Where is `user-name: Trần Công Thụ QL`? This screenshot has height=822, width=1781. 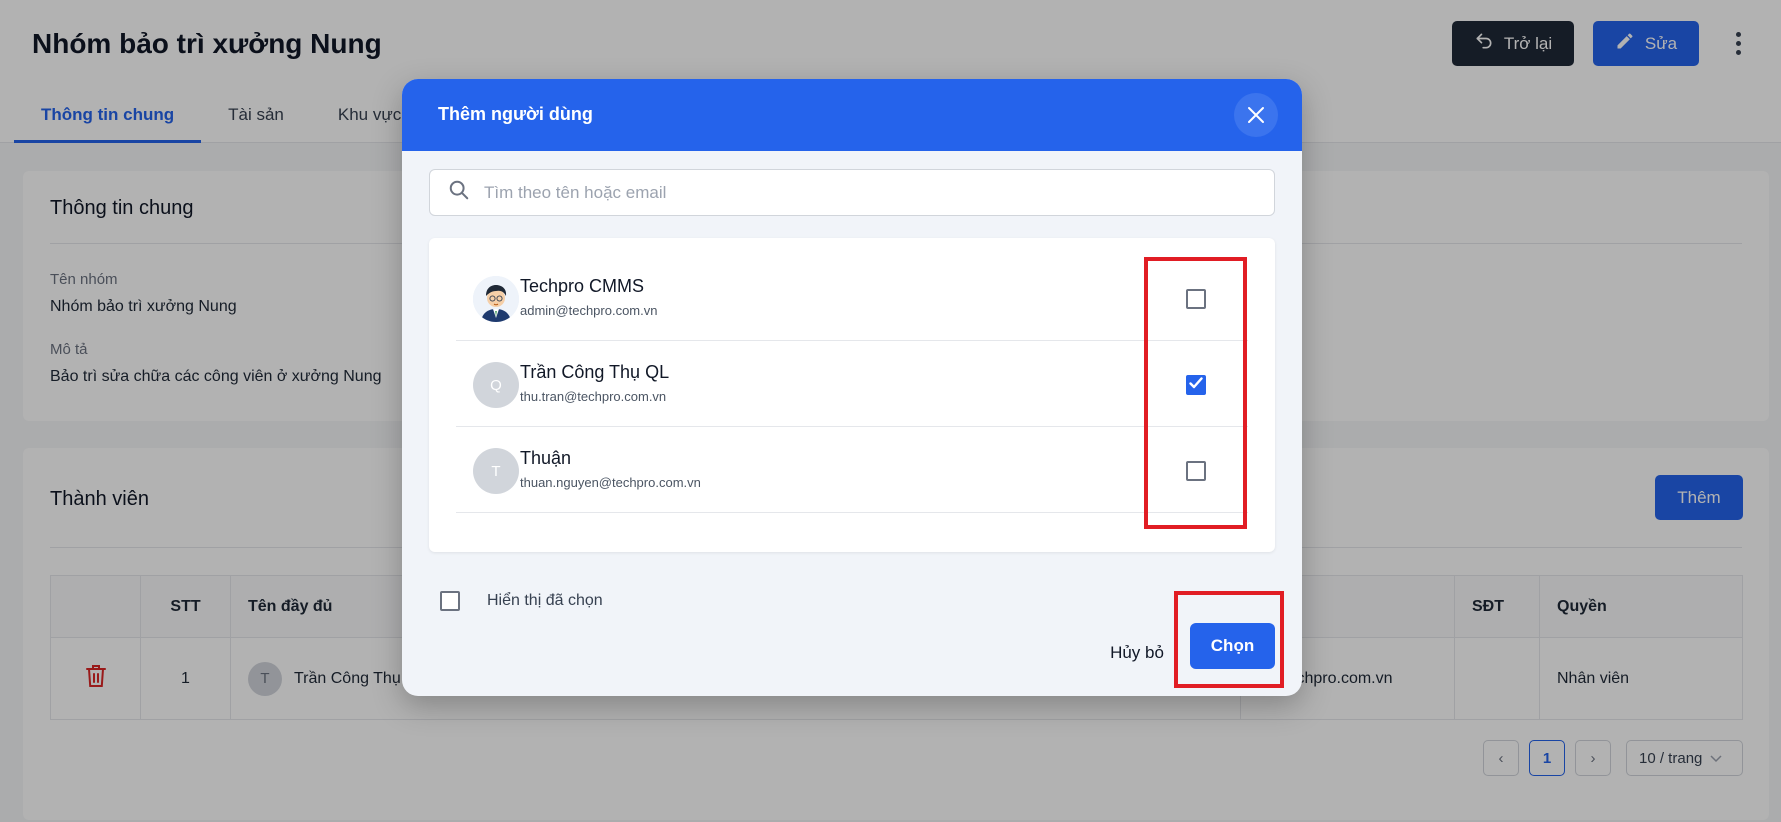
user-name: Trần Công Thụ QL is located at coordinates (595, 372).